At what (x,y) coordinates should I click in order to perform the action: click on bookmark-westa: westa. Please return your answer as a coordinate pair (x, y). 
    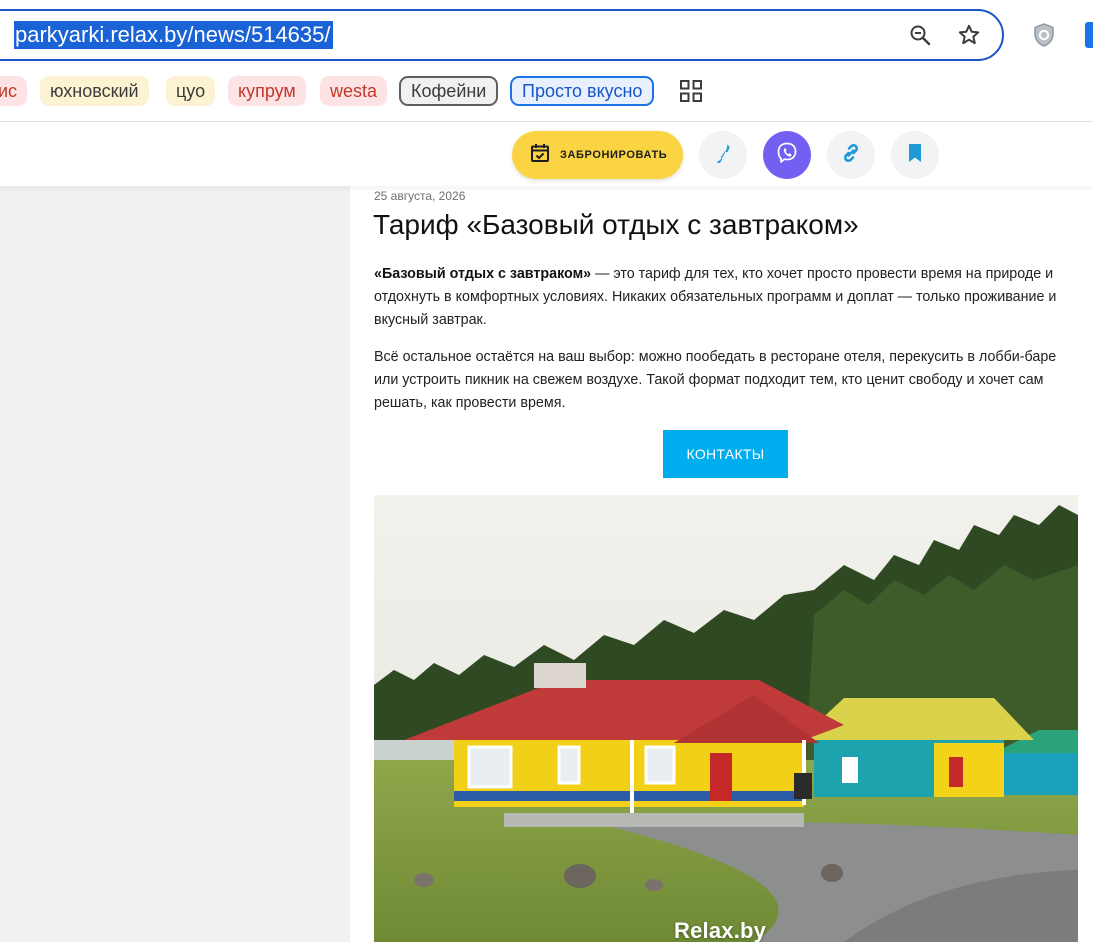
    Looking at the image, I should click on (354, 91).